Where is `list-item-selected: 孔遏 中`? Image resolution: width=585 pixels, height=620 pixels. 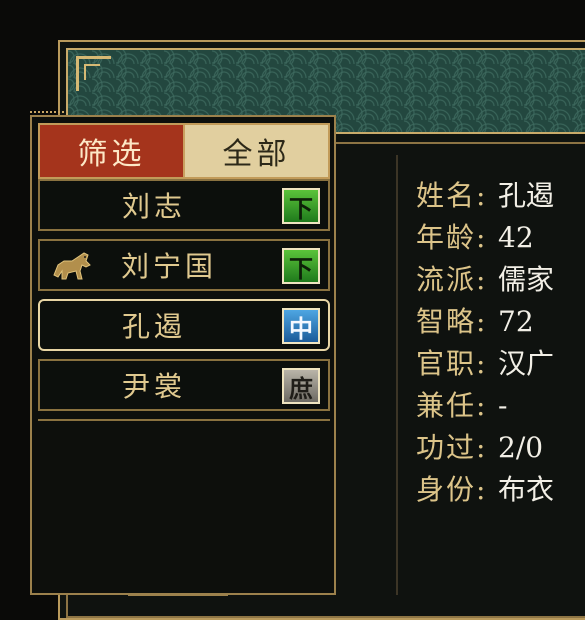 list-item-selected: 孔遏 中 is located at coordinates (184, 325).